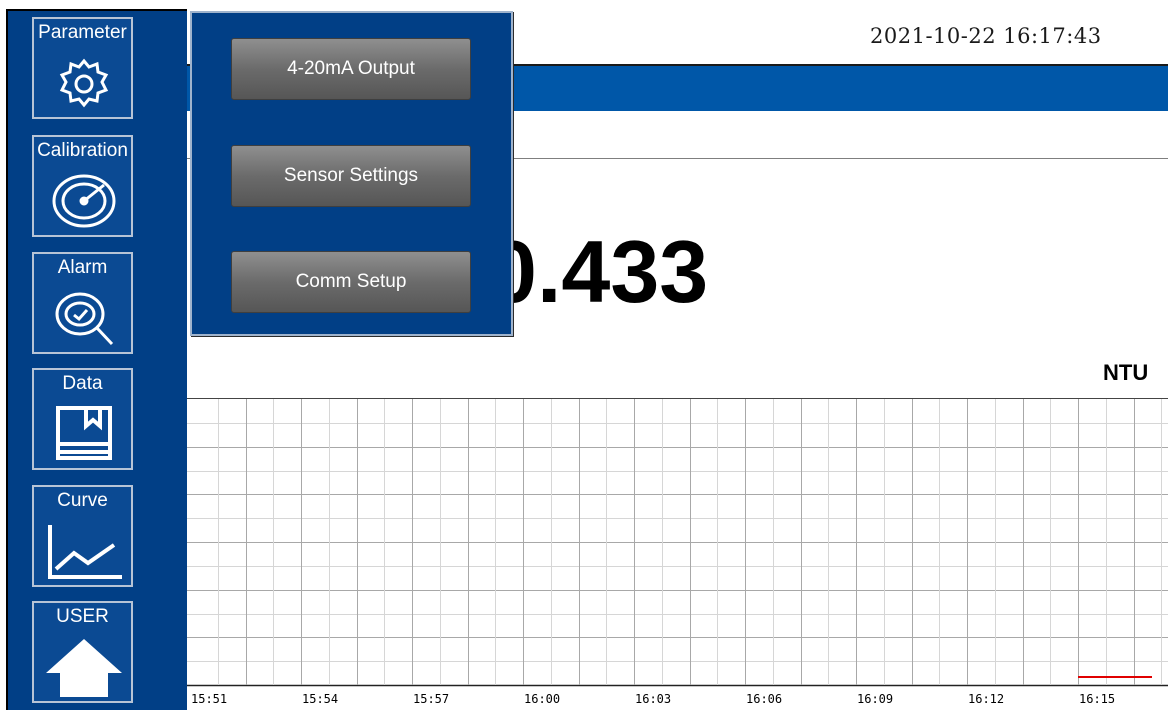 The image size is (1168, 710). Describe the element at coordinates (84, 432) in the screenshot. I see `data-folder-icon` at that location.